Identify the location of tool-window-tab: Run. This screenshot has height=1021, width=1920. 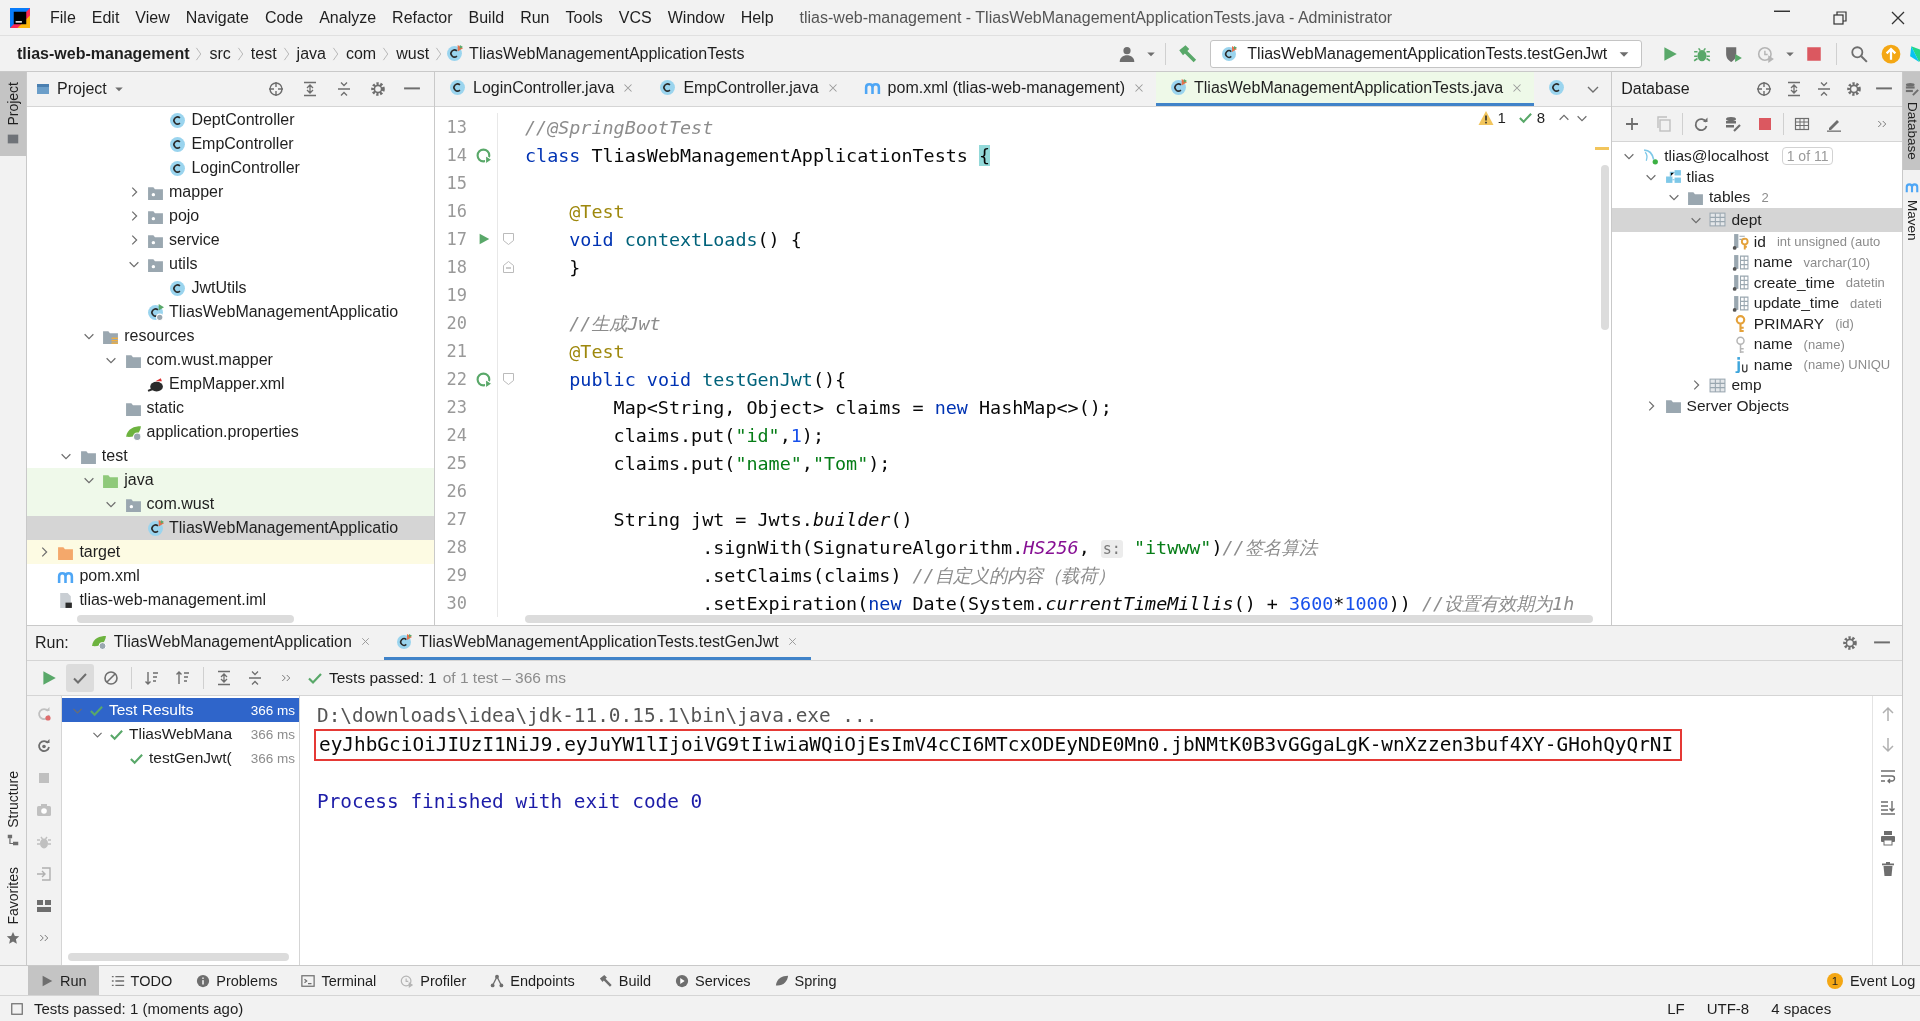
(63, 980).